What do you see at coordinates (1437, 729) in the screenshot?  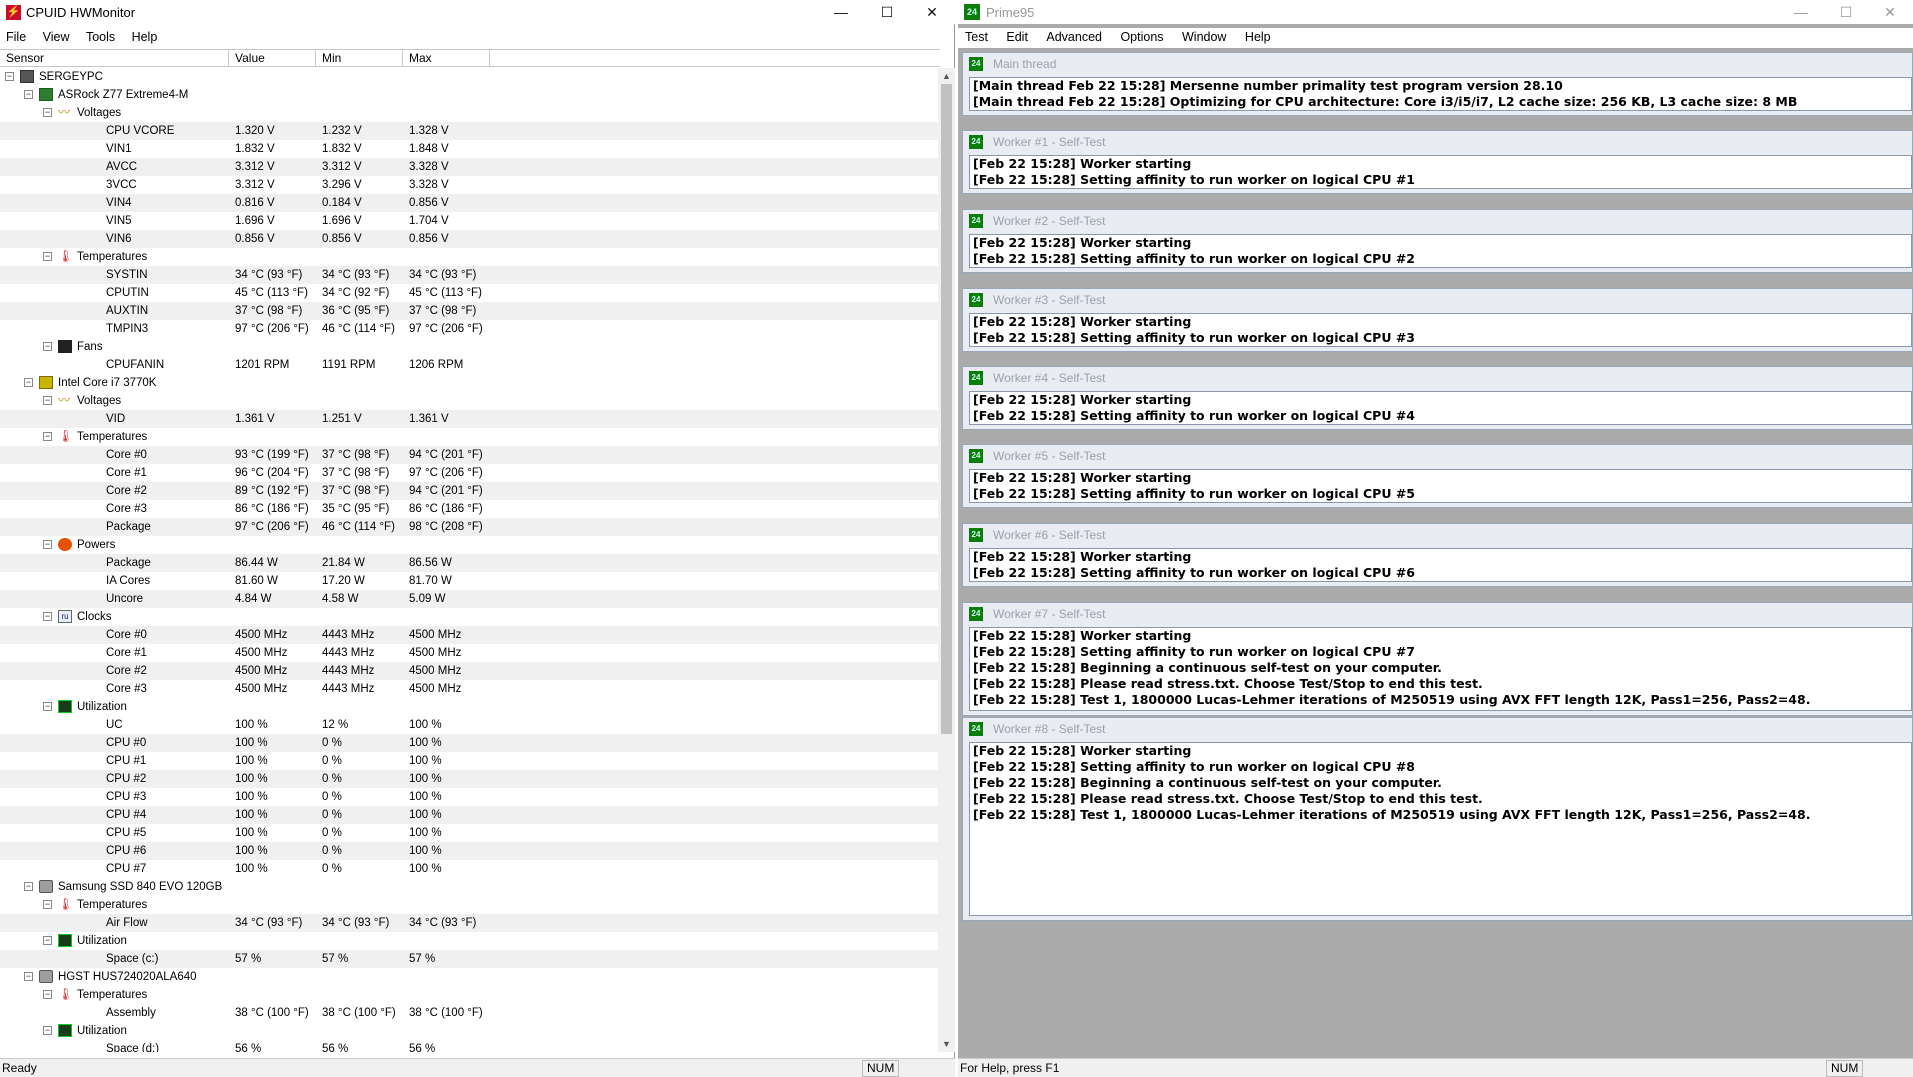 I see `child-titlebar: 24 Worker #8 - Self-Test` at bounding box center [1437, 729].